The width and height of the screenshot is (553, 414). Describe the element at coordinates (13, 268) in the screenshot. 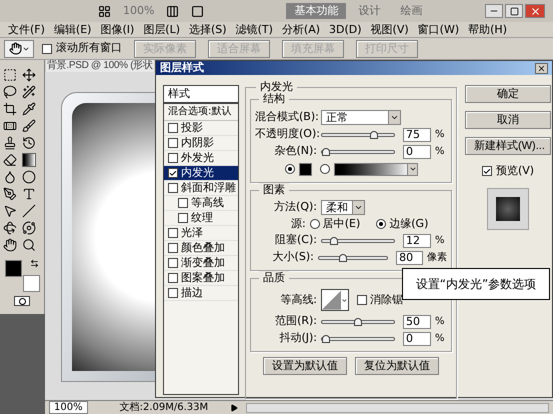

I see `foreground-color-swatch` at that location.